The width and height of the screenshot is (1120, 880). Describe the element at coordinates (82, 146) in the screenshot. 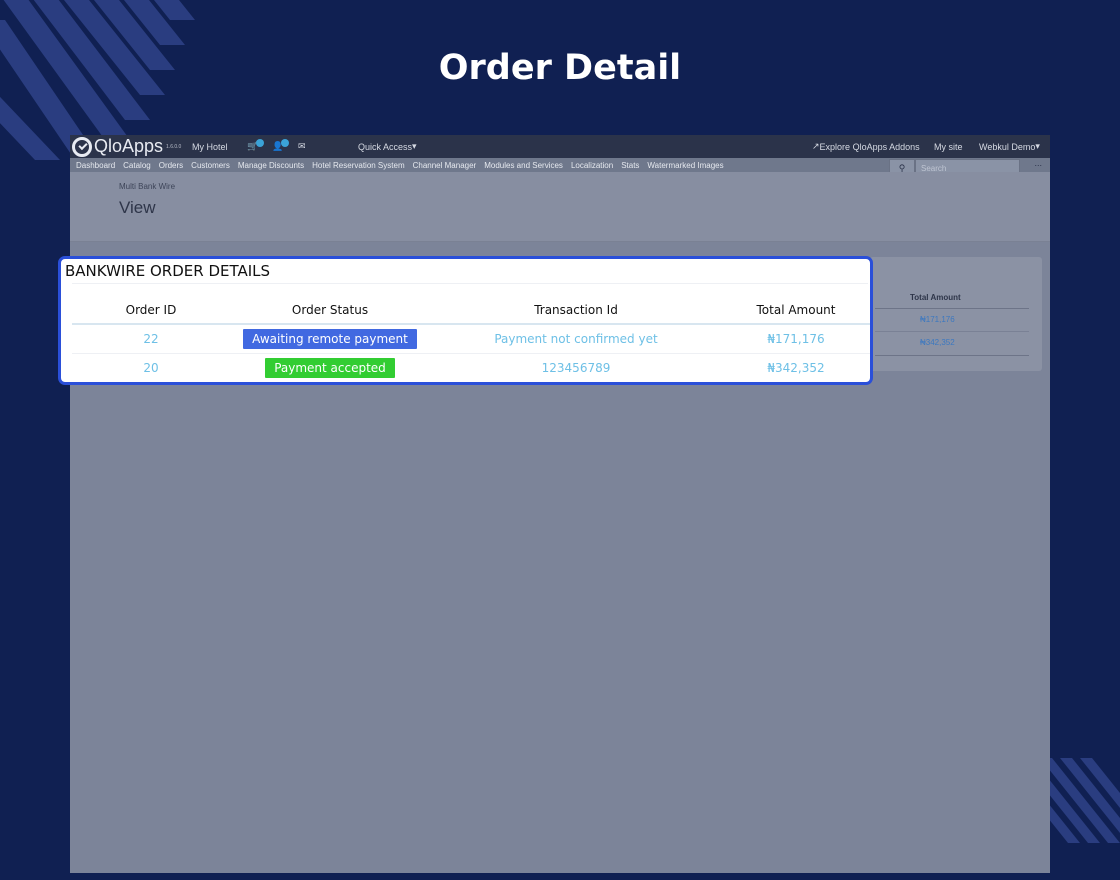

I see `qloapps-logo-icon` at that location.